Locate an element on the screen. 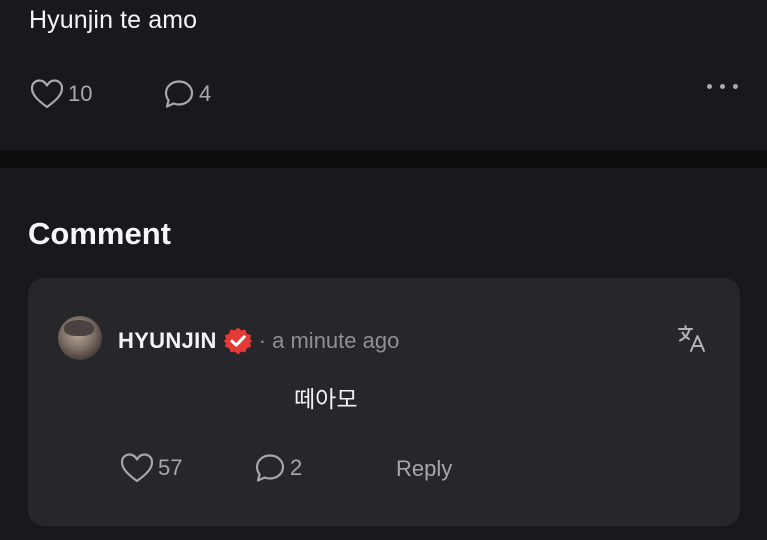 This screenshot has height=540, width=767. comment-meta: HYUNJIN · a minute ago is located at coordinates (258, 341).